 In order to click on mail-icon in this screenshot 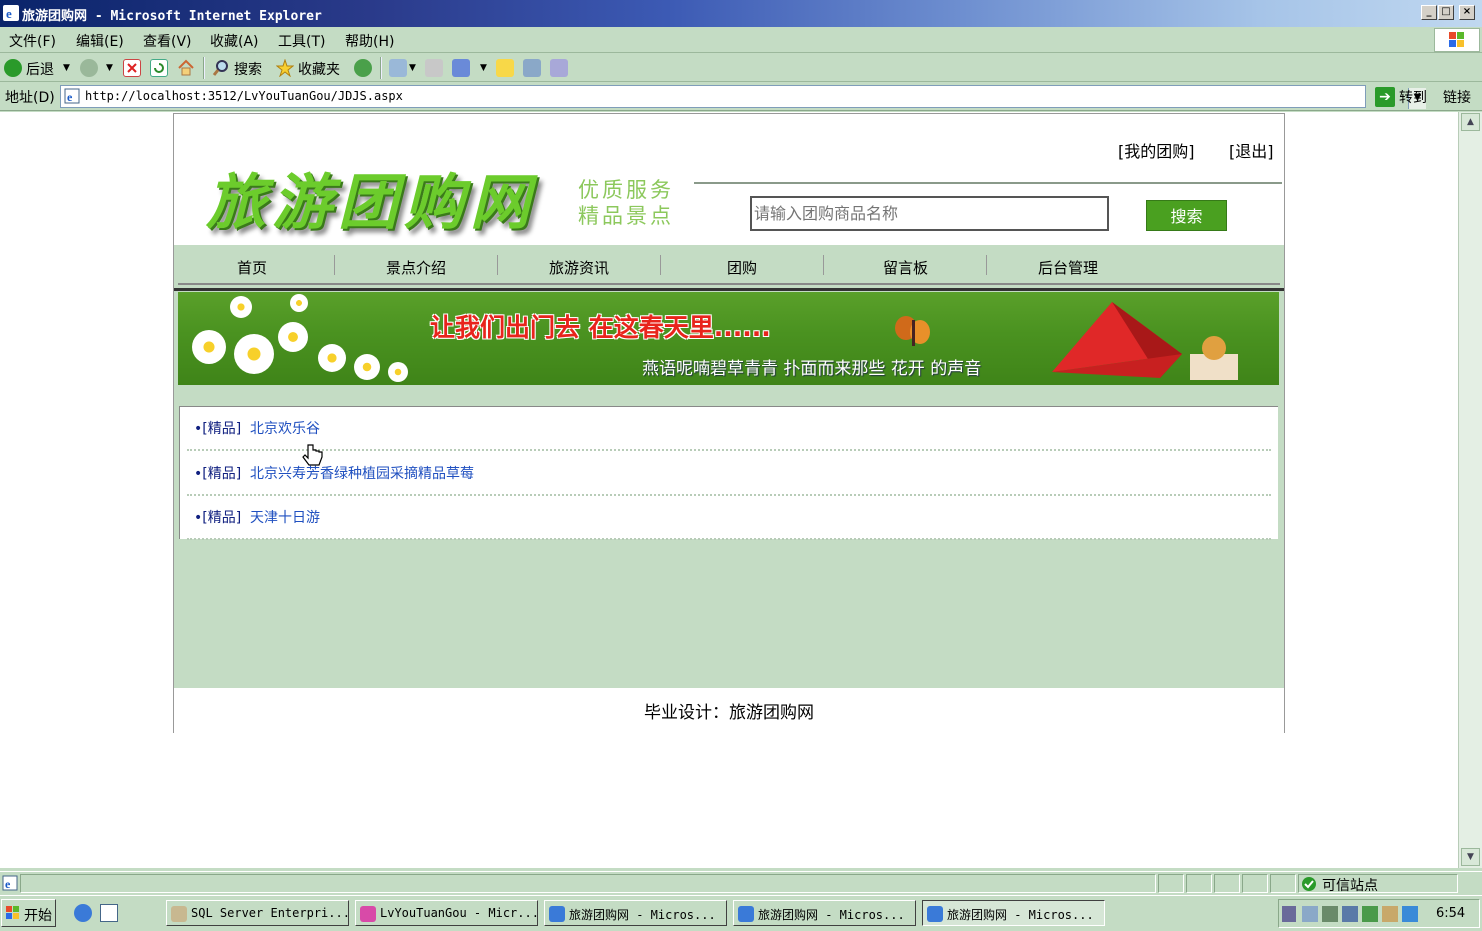, I will do `click(398, 68)`.